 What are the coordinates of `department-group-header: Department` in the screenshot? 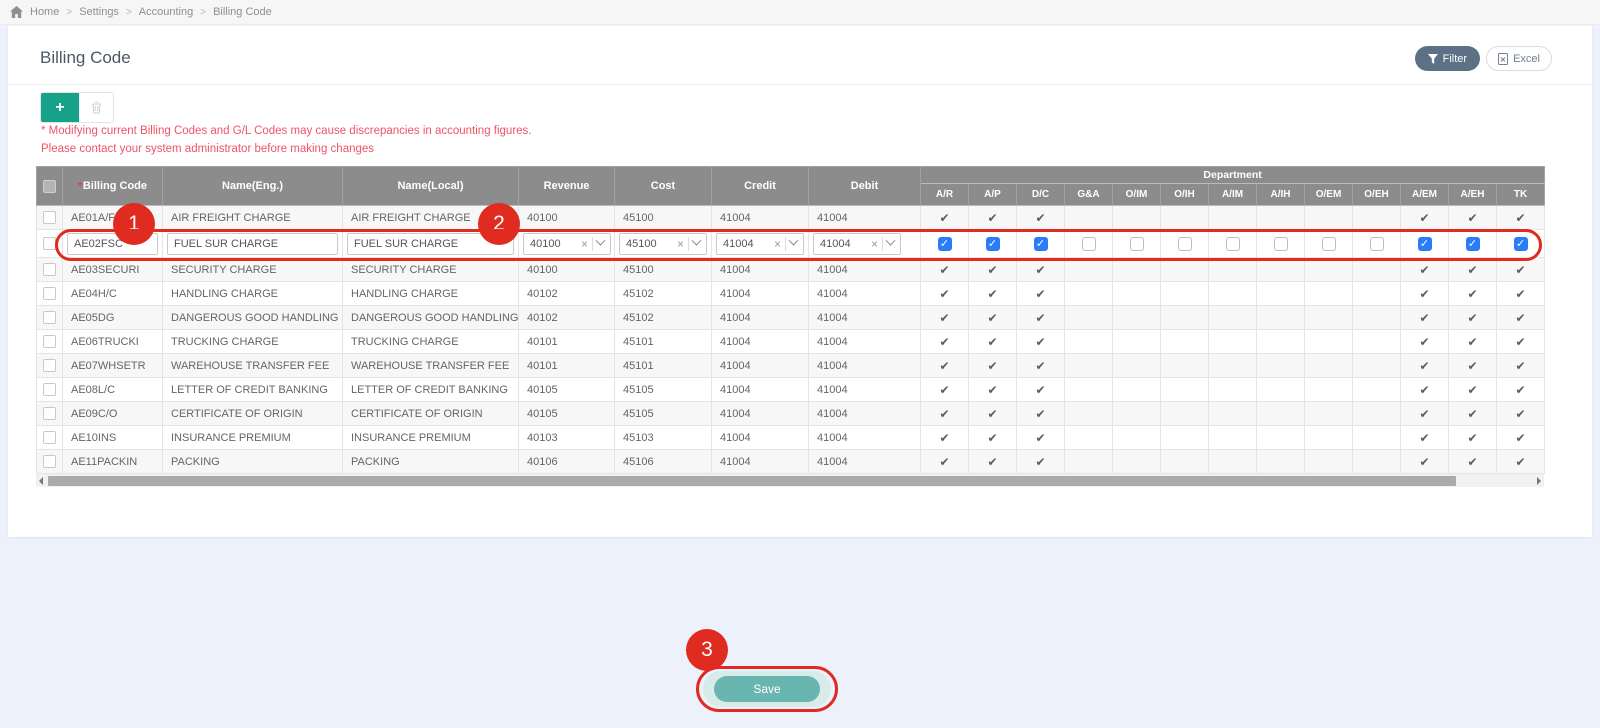 It's located at (1232, 175).